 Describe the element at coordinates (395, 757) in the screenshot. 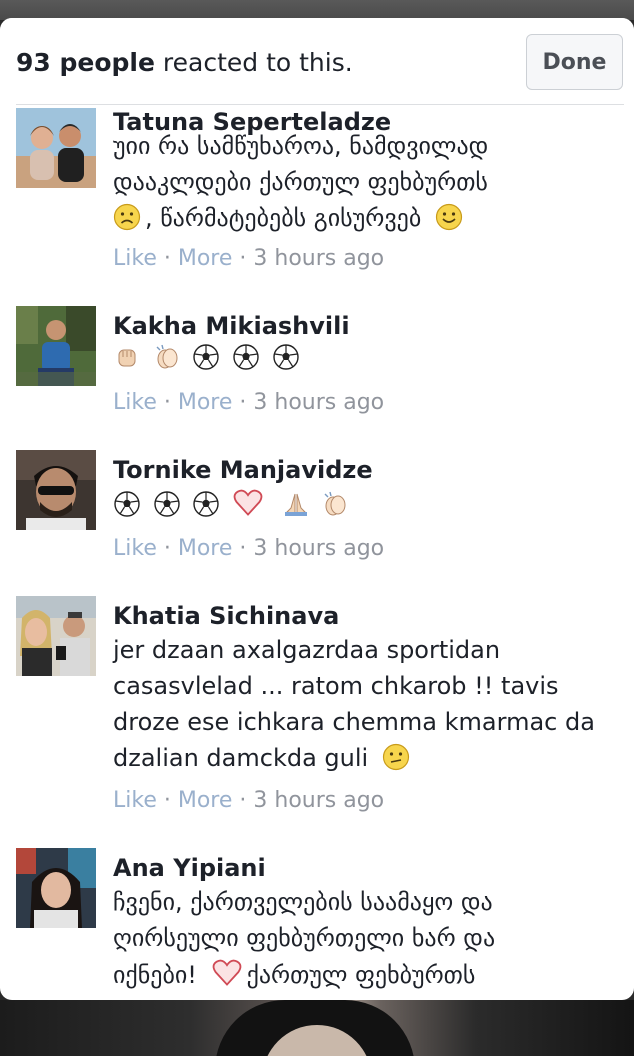

I see `confused-face-icon` at that location.